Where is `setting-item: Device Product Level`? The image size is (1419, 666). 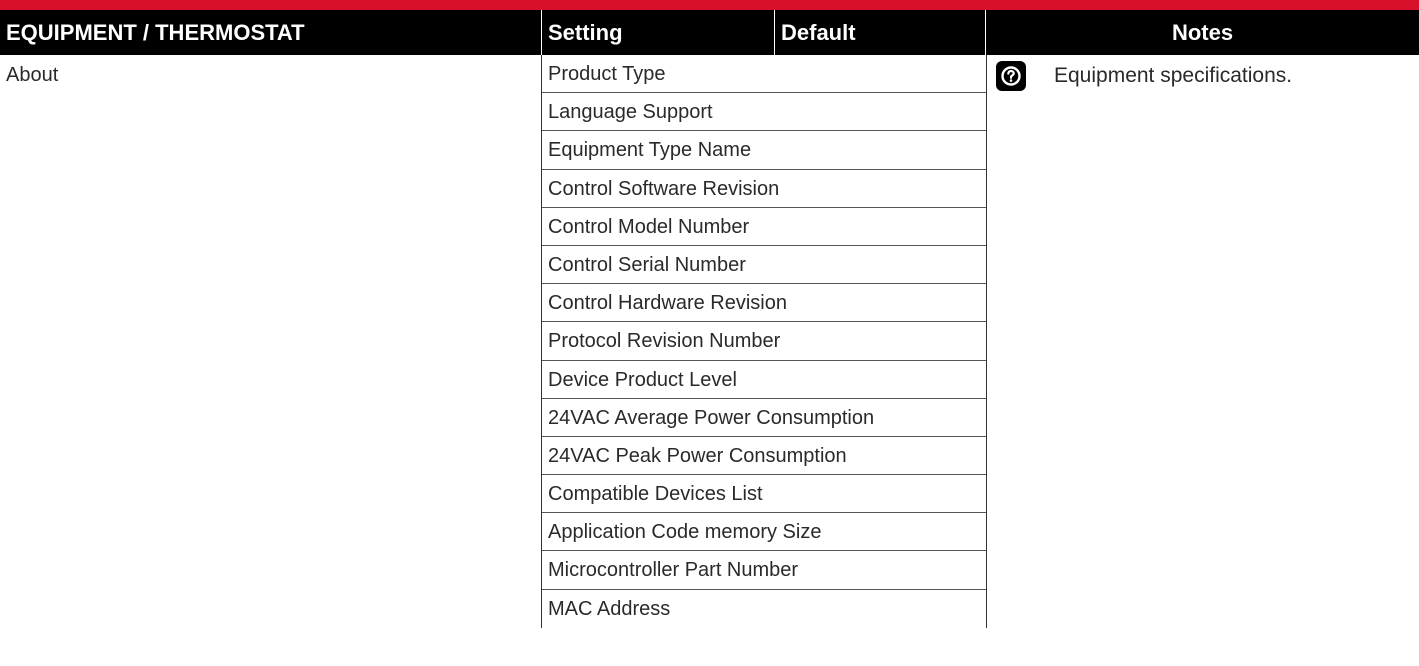 setting-item: Device Product Level is located at coordinates (764, 380).